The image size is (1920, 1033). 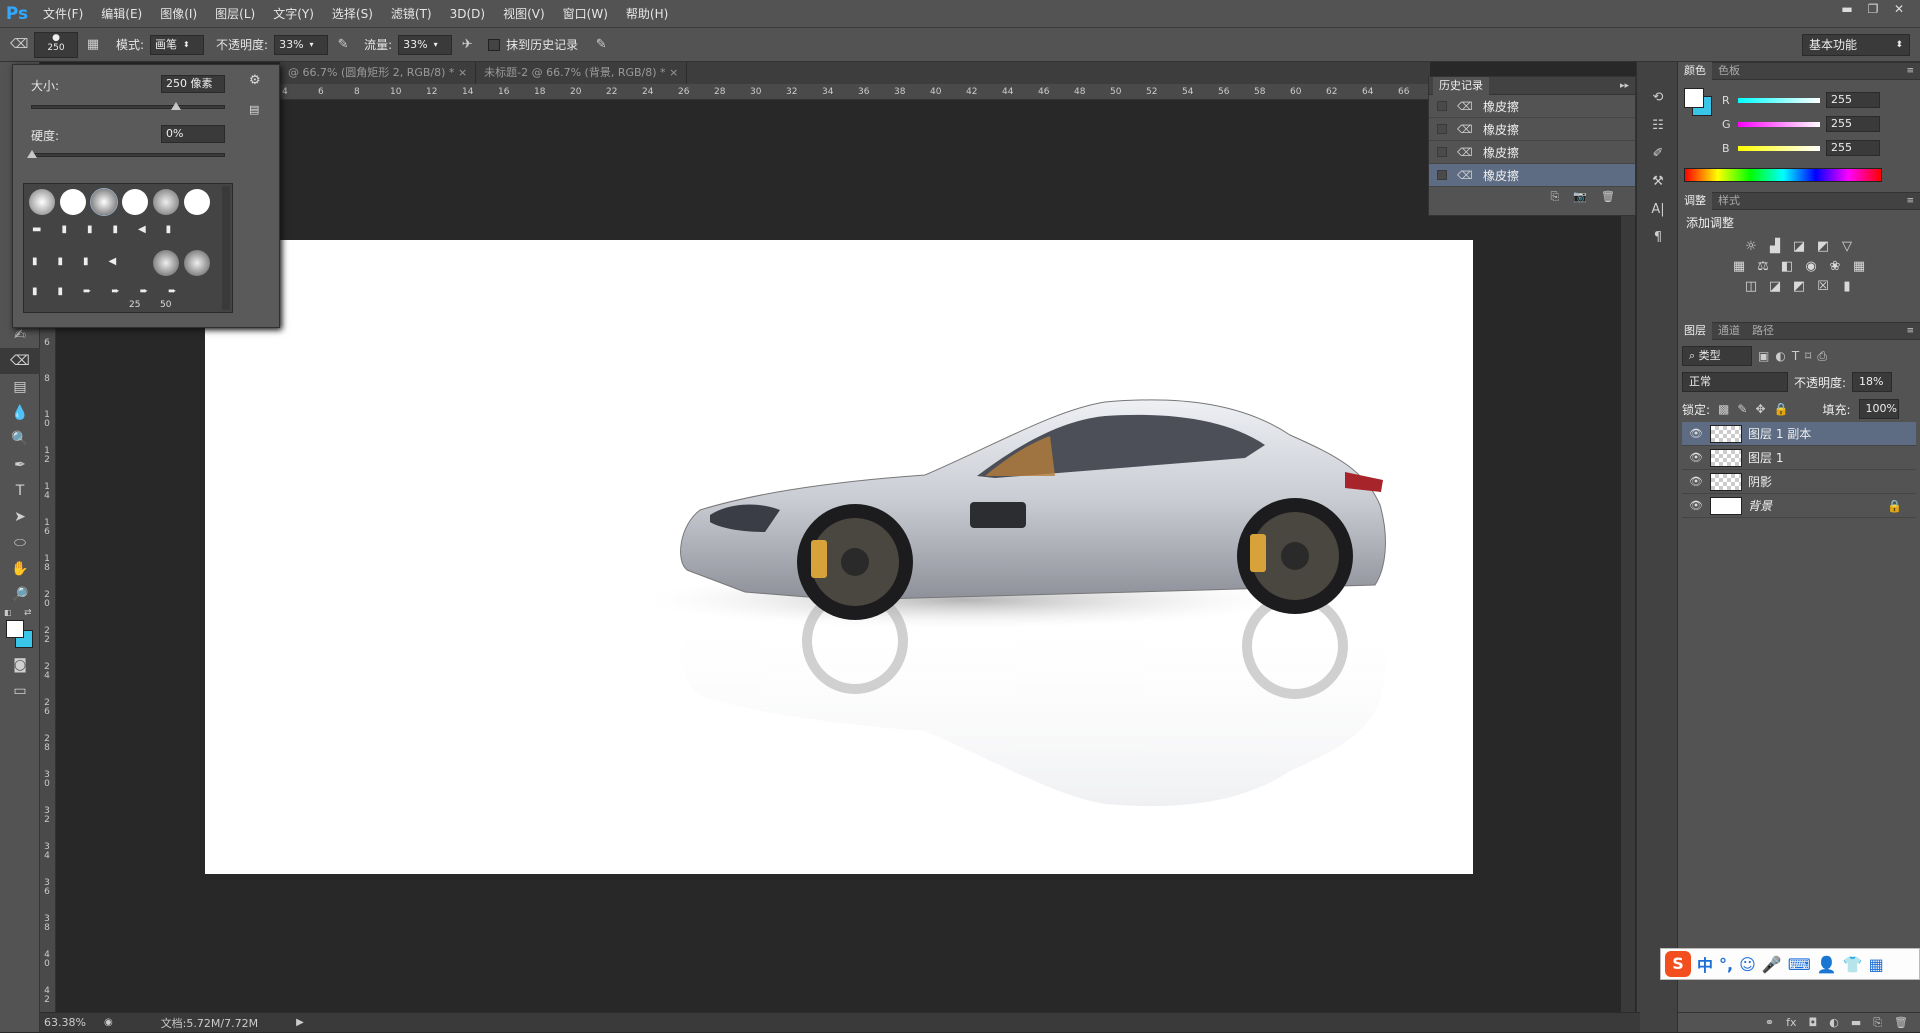 I want to click on foreground-color-swatch, so click(x=15, y=629).